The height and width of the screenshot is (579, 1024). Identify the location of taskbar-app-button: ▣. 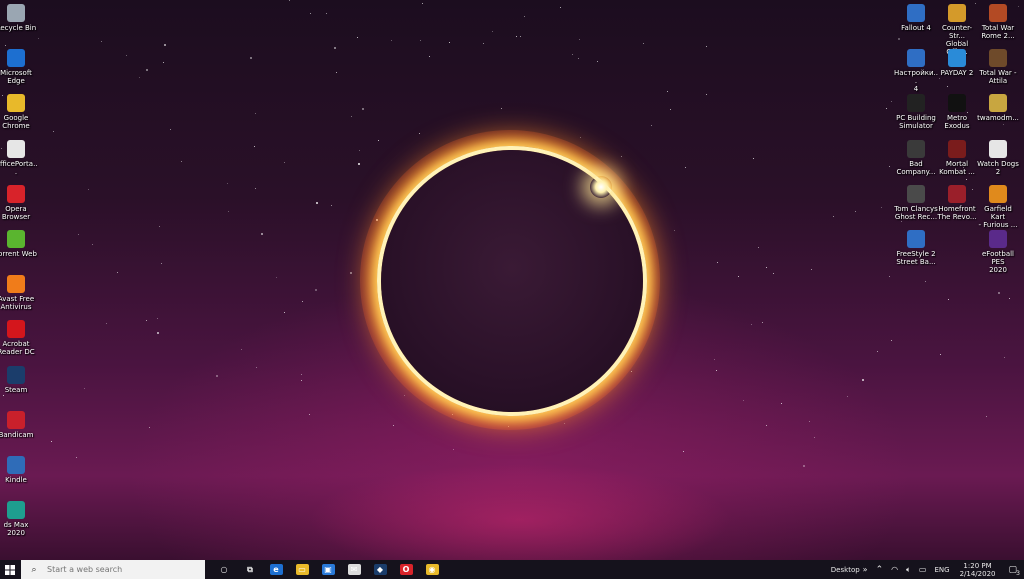
(328, 569).